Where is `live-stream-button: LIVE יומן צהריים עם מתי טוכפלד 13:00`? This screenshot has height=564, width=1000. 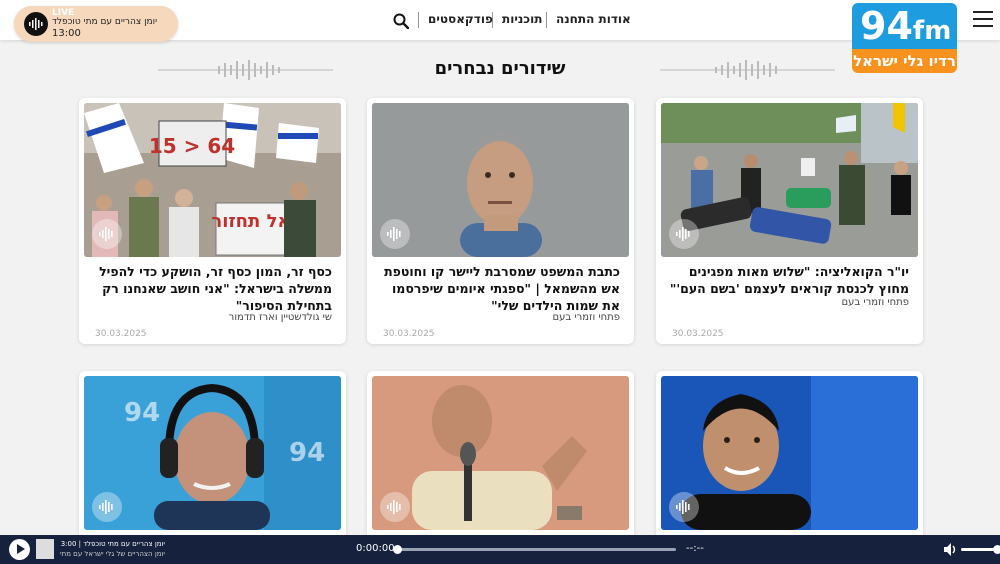
live-stream-button: LIVE יומן צהריים עם מתי טוכפלד 13:00 is located at coordinates (96, 24).